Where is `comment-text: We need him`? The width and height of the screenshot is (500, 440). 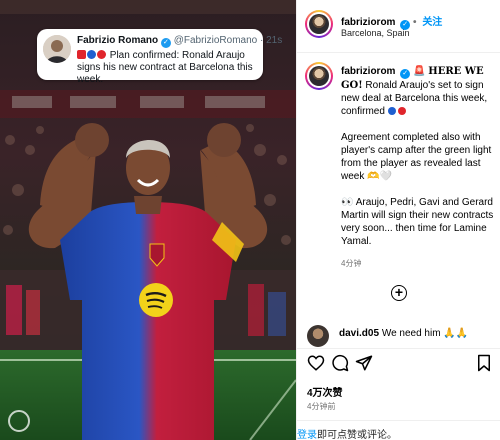 comment-text: We need him is located at coordinates (411, 333).